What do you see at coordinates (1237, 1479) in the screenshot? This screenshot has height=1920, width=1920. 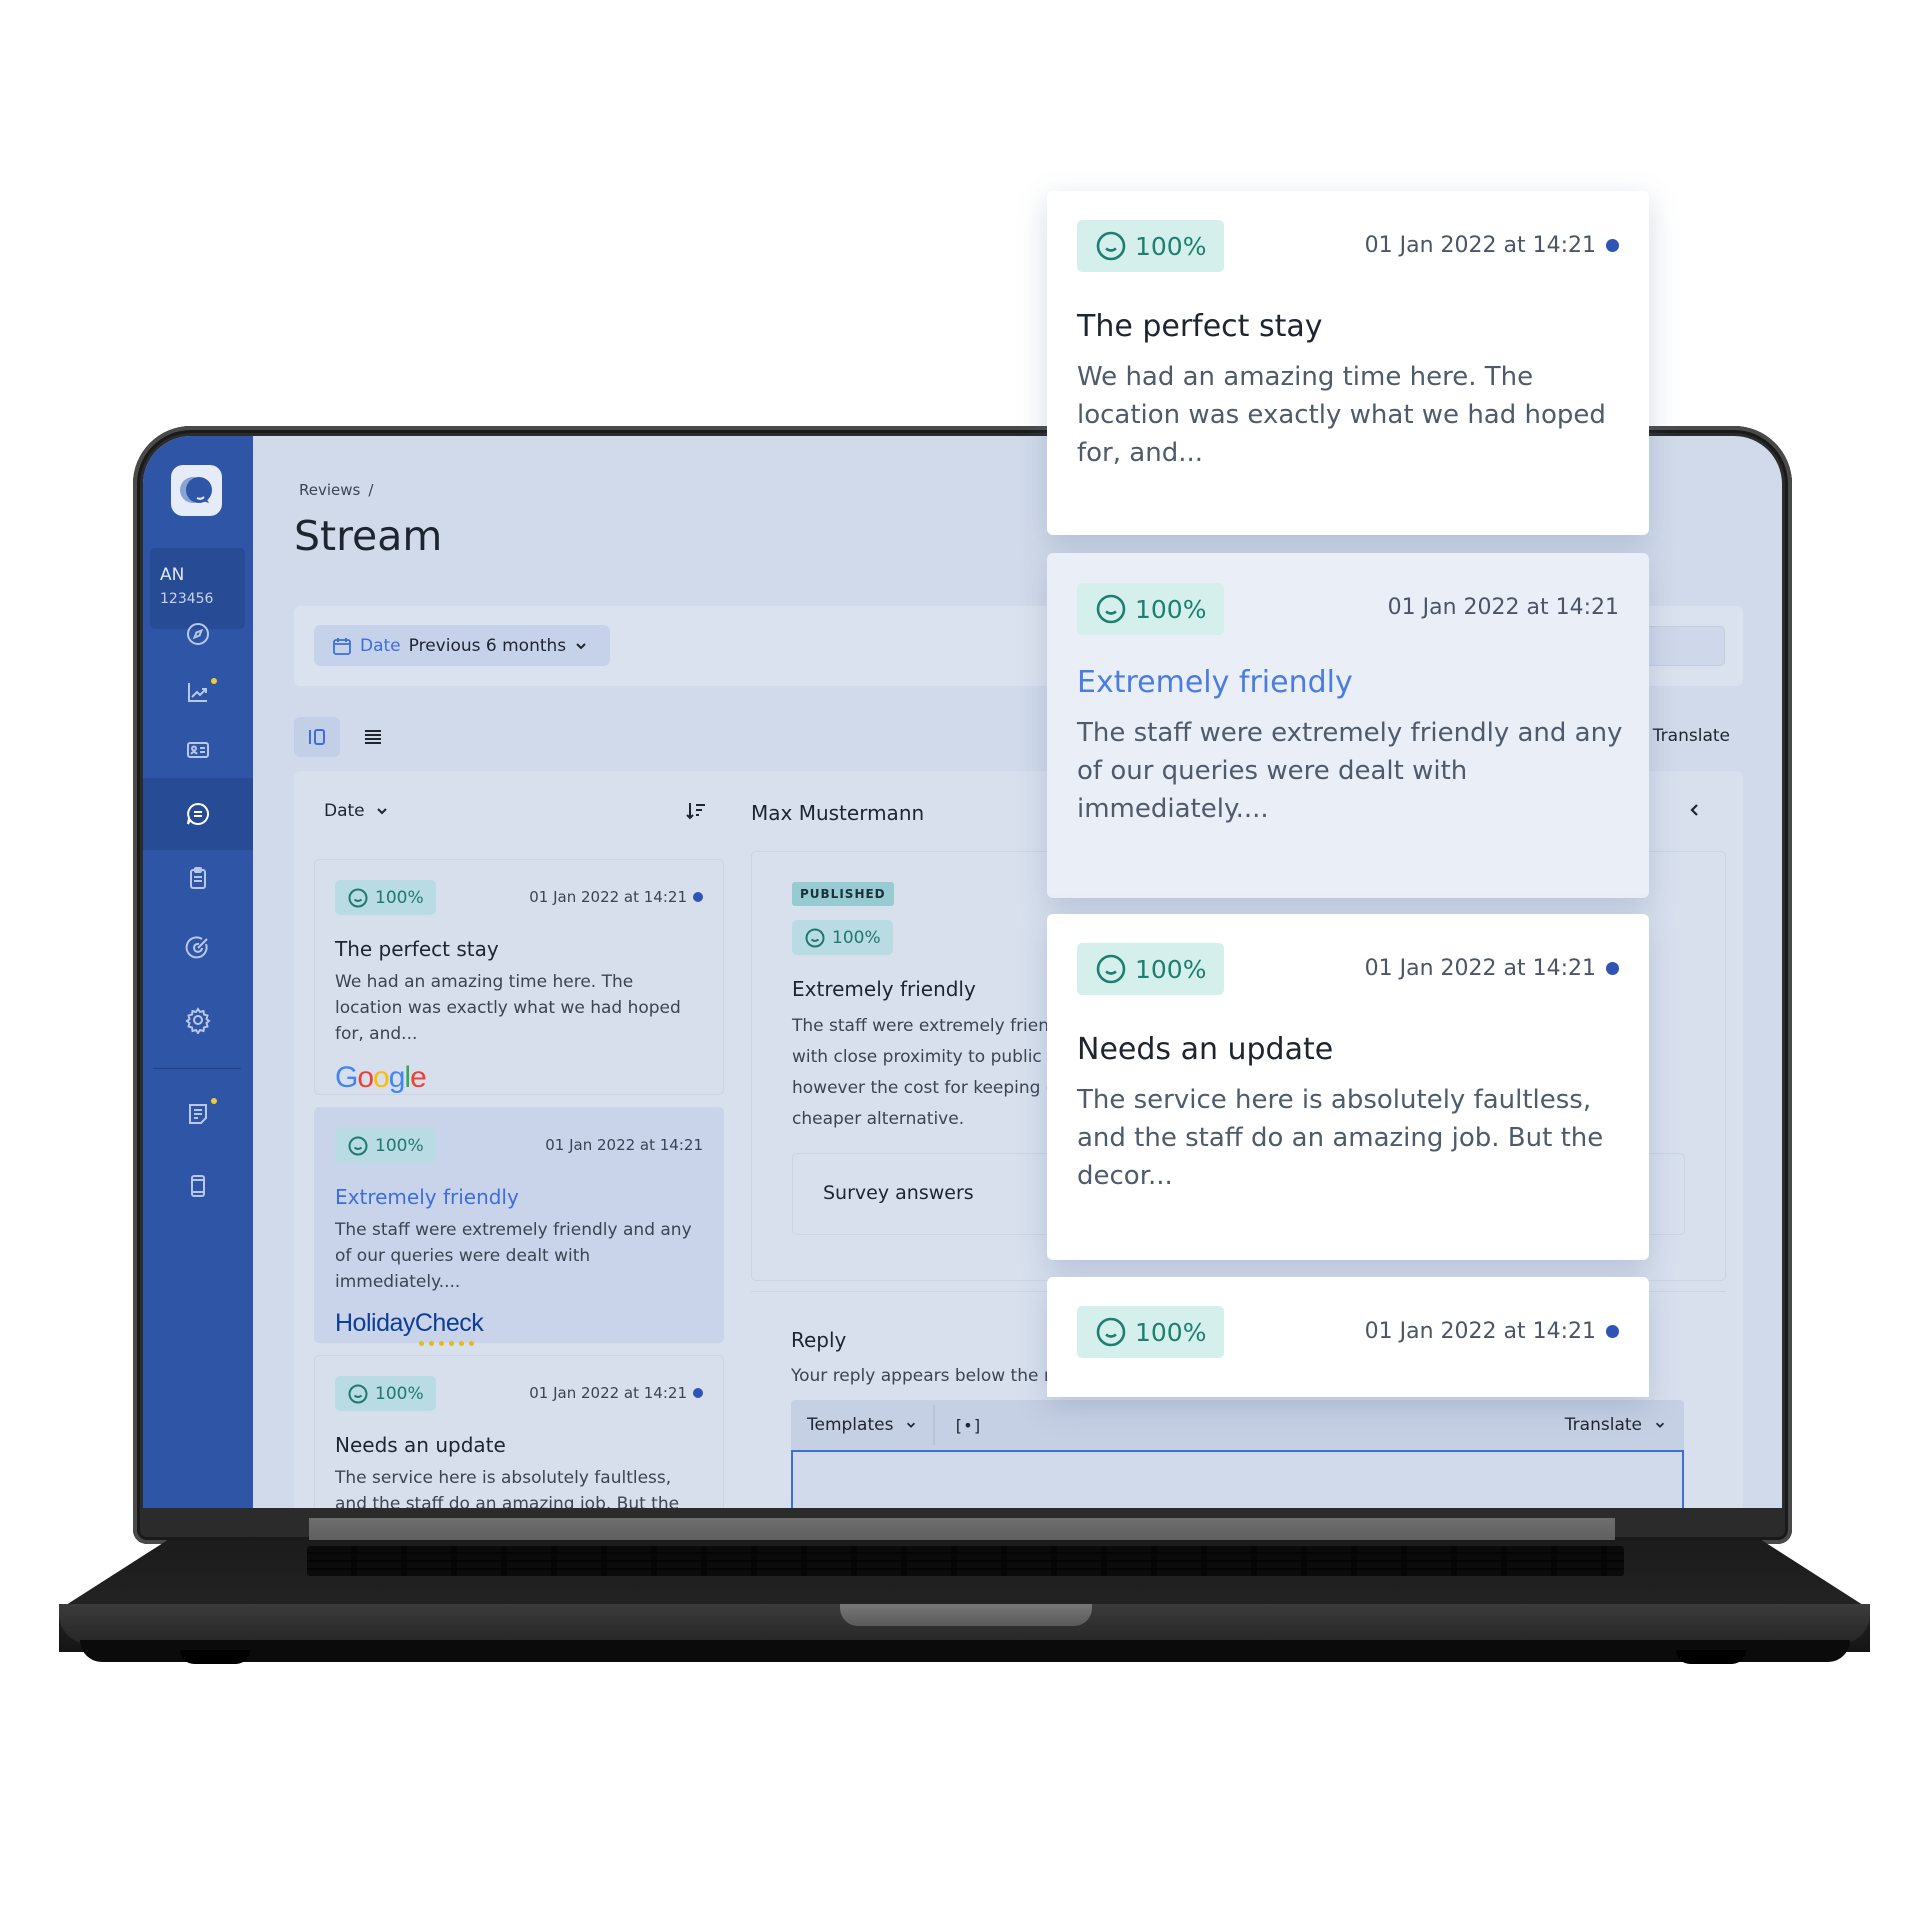 I see `reply-textarea` at bounding box center [1237, 1479].